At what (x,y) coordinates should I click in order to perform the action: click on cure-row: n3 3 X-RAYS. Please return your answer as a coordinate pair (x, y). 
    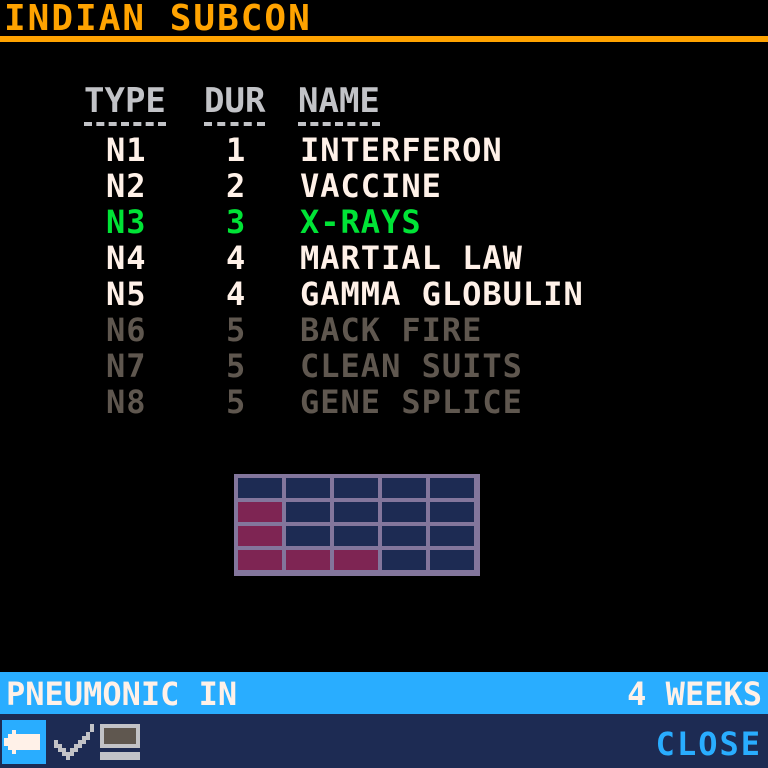
    Looking at the image, I should click on (384, 222).